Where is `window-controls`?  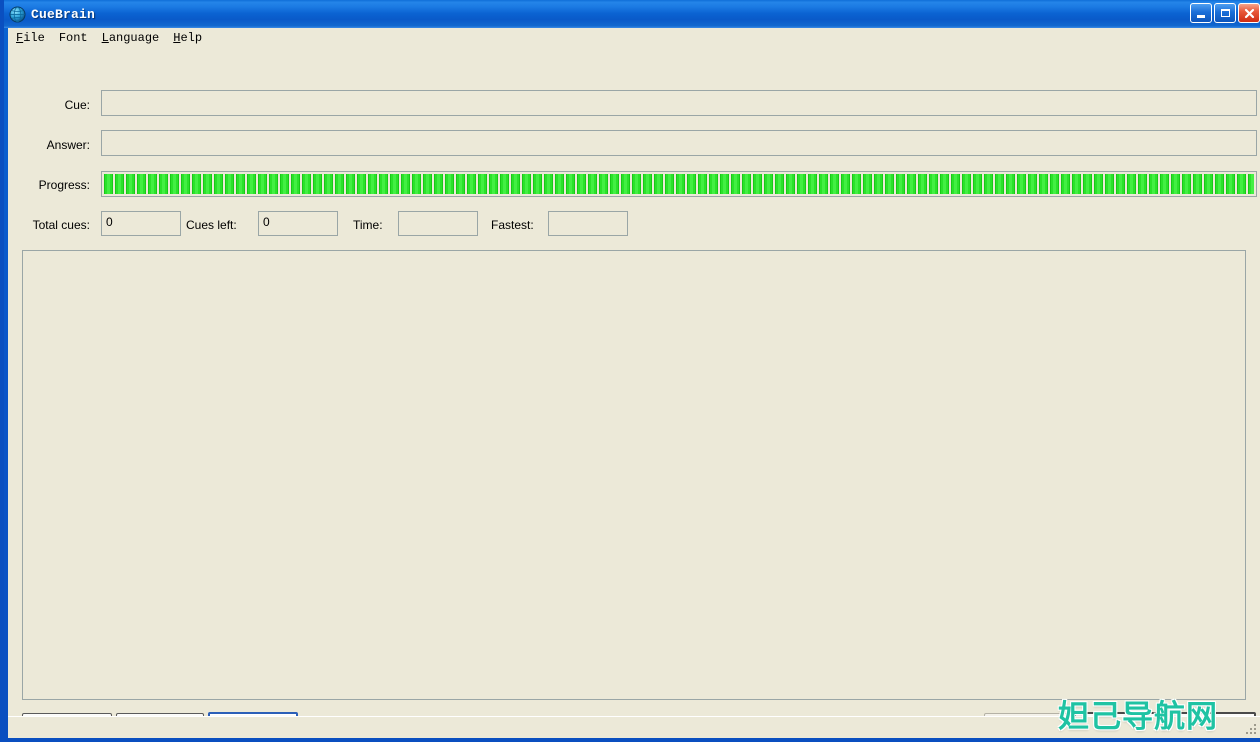 window-controls is located at coordinates (1225, 13).